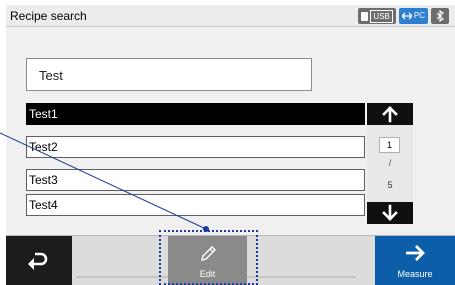  I want to click on status-area: USB PC, so click(403, 16).